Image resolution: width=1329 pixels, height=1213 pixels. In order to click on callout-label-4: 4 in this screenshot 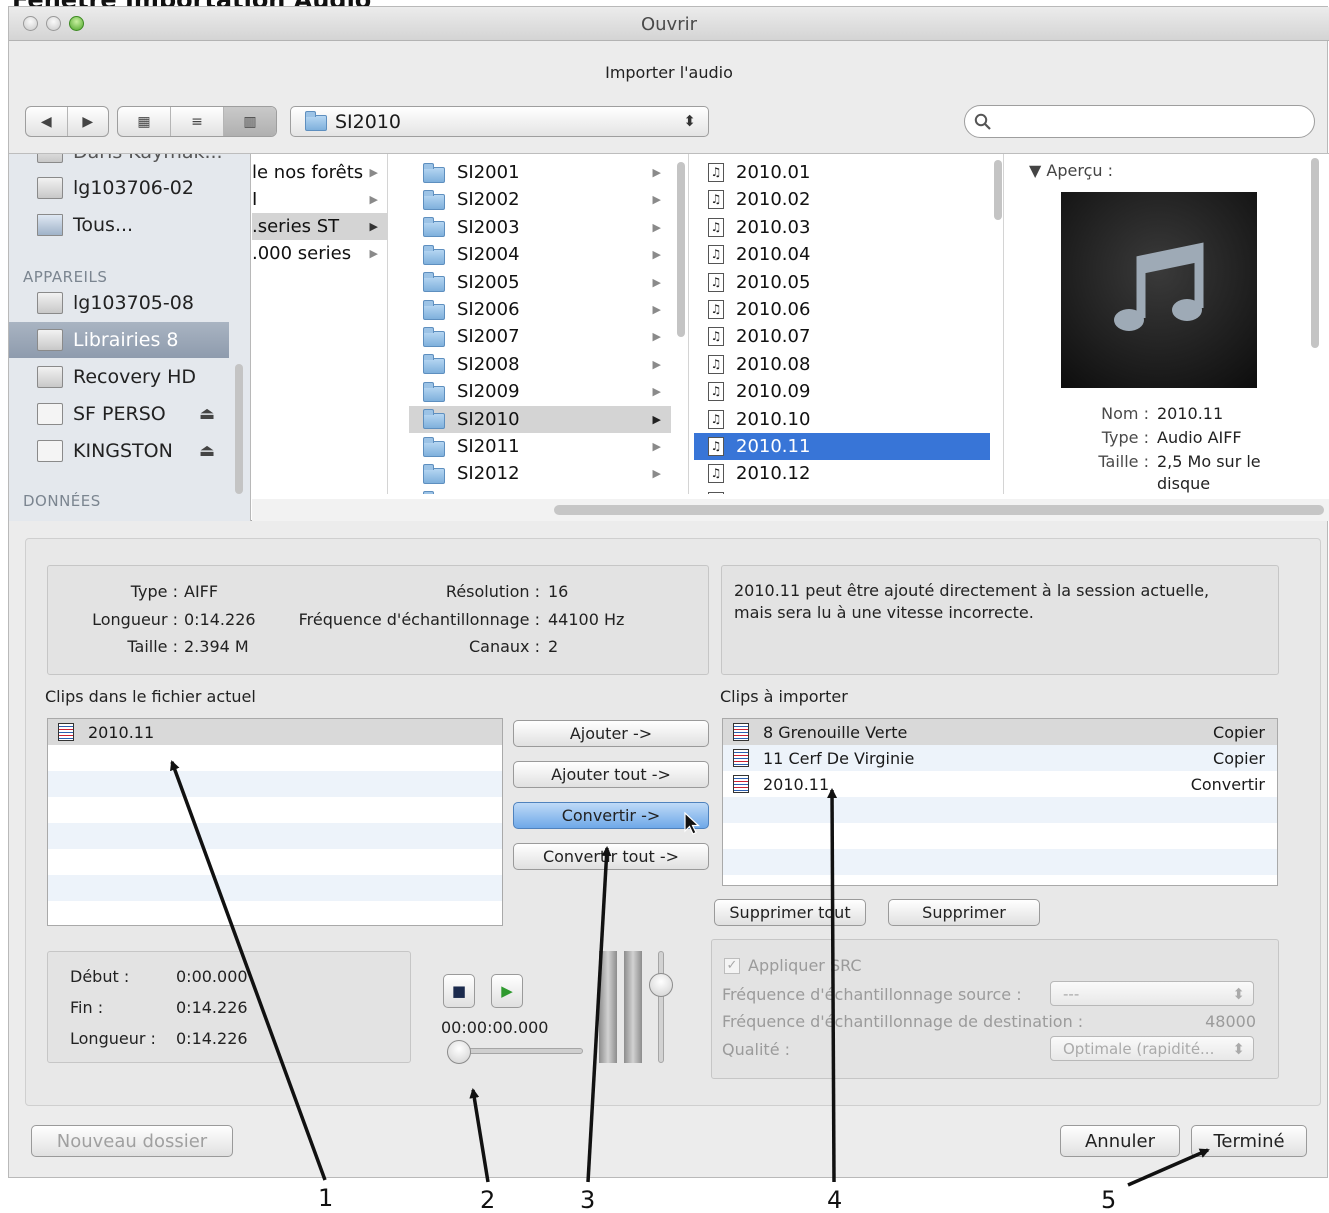, I will do `click(835, 1199)`.